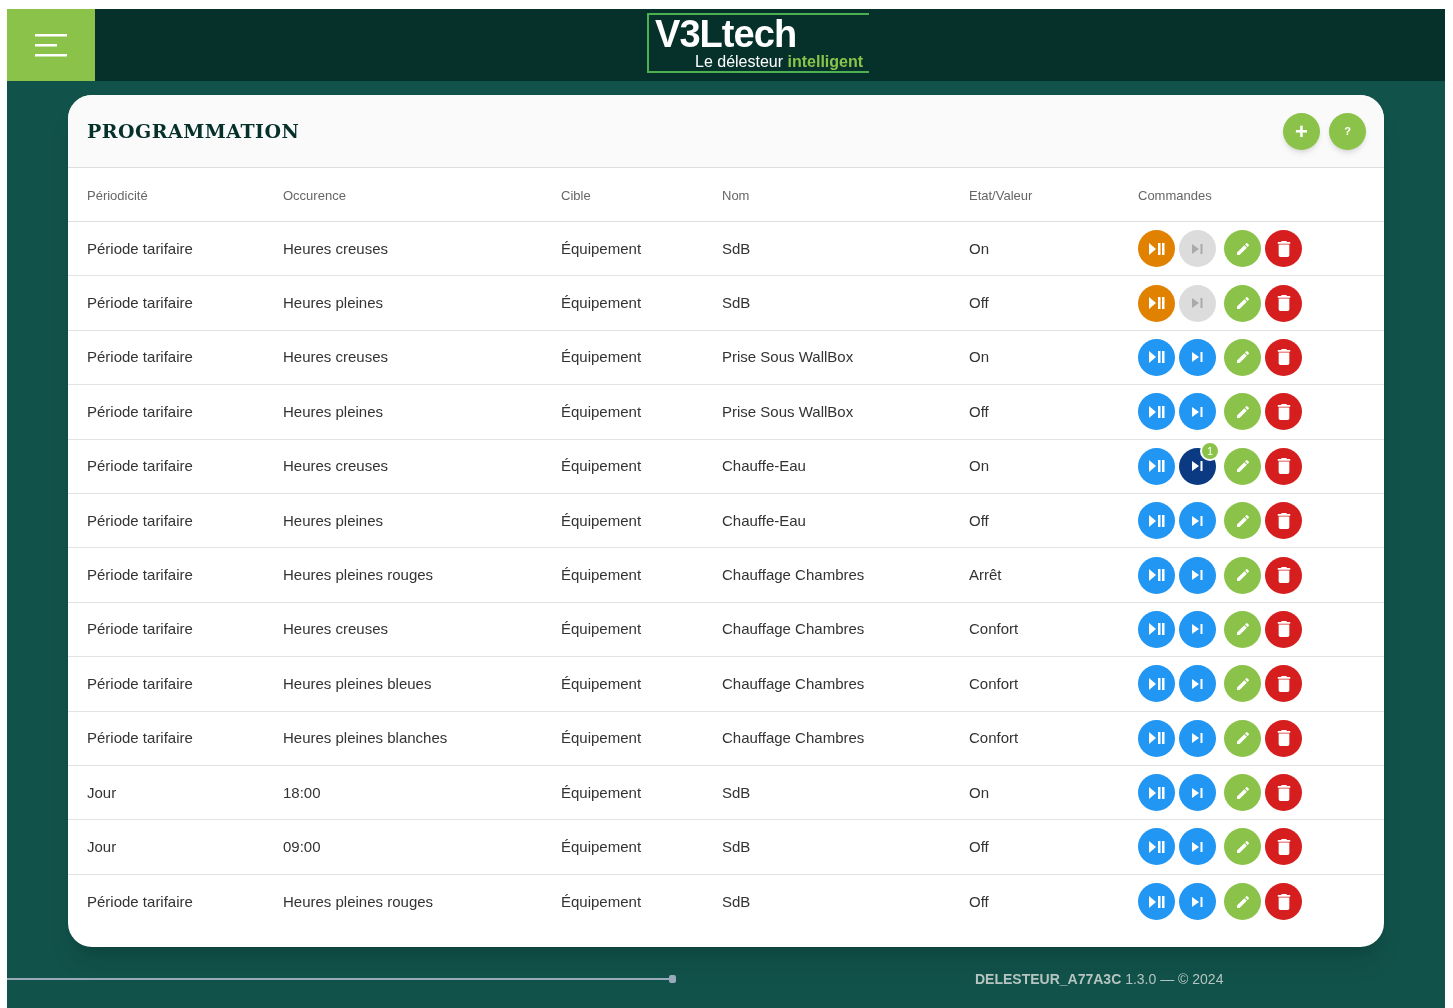  I want to click on panel-title: PROGRAMMATION, so click(193, 131).